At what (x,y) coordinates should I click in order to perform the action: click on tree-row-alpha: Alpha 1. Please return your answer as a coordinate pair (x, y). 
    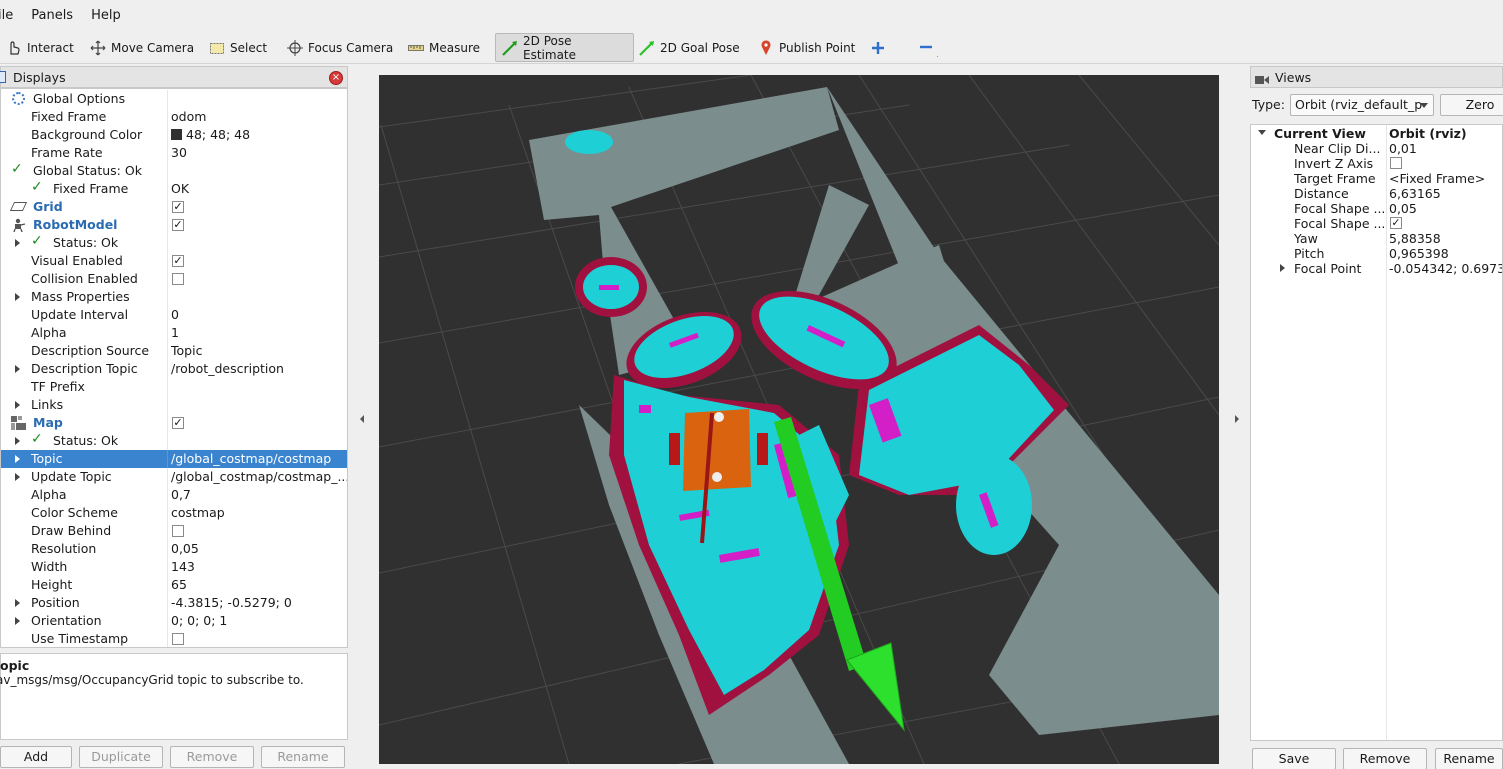
    Looking at the image, I should click on (174, 333).